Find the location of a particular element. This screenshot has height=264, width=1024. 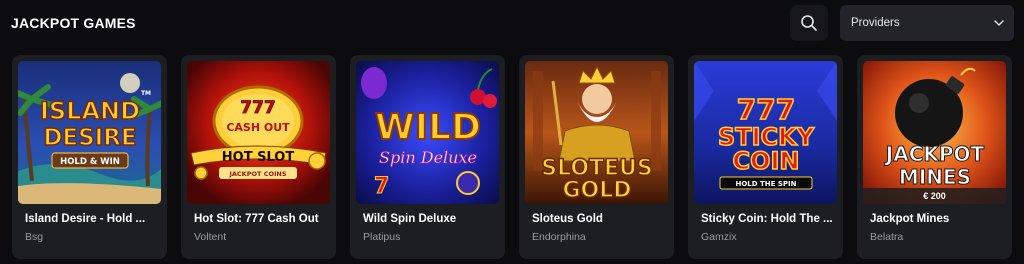

jackpot-amount-badge: € 200 is located at coordinates (934, 196).